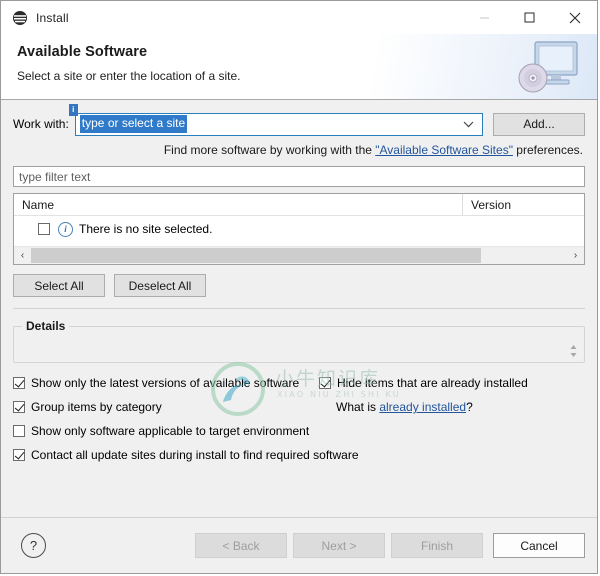 This screenshot has width=600, height=576. Describe the element at coordinates (575, 255) in the screenshot. I see `scroll-right-arrow-icon: ›` at that location.